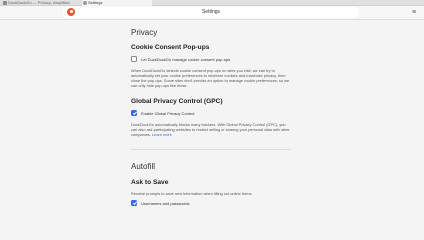 The height and width of the screenshot is (240, 424). Describe the element at coordinates (134, 59) in the screenshot. I see `cookie-consent-checkbox` at that location.